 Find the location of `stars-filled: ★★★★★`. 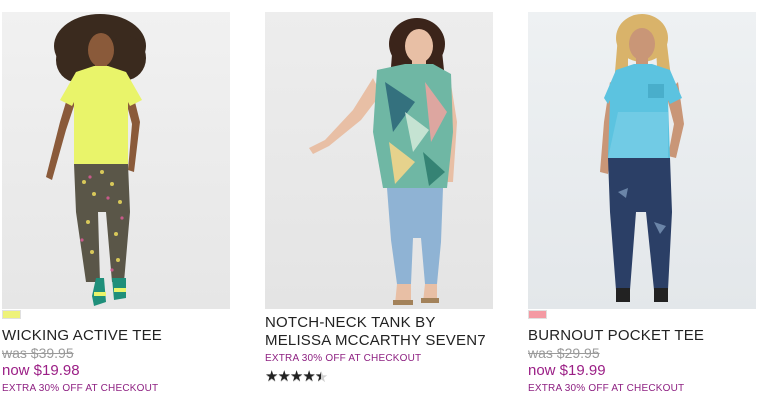

stars-filled: ★★★★★ is located at coordinates (293, 377).